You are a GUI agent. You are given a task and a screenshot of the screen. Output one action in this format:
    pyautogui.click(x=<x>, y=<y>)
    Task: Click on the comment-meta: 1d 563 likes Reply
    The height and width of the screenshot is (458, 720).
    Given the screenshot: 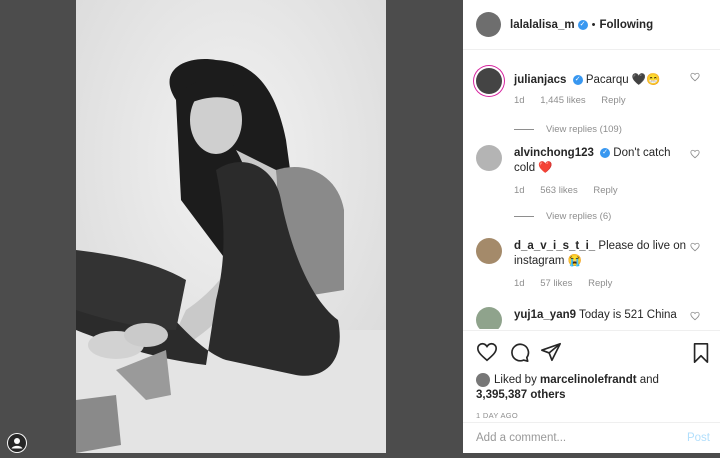 What is the action you would take?
    pyautogui.click(x=601, y=190)
    